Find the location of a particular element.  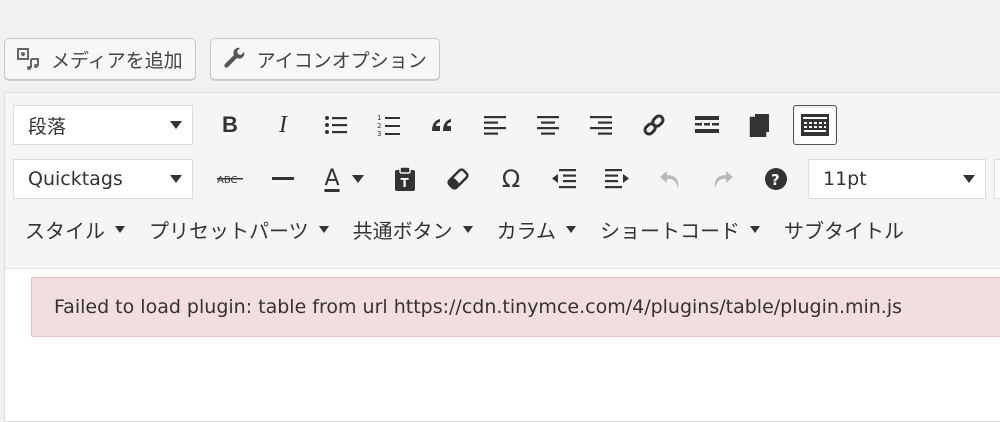

icon-options-button: アイコンオプション is located at coordinates (324, 59).